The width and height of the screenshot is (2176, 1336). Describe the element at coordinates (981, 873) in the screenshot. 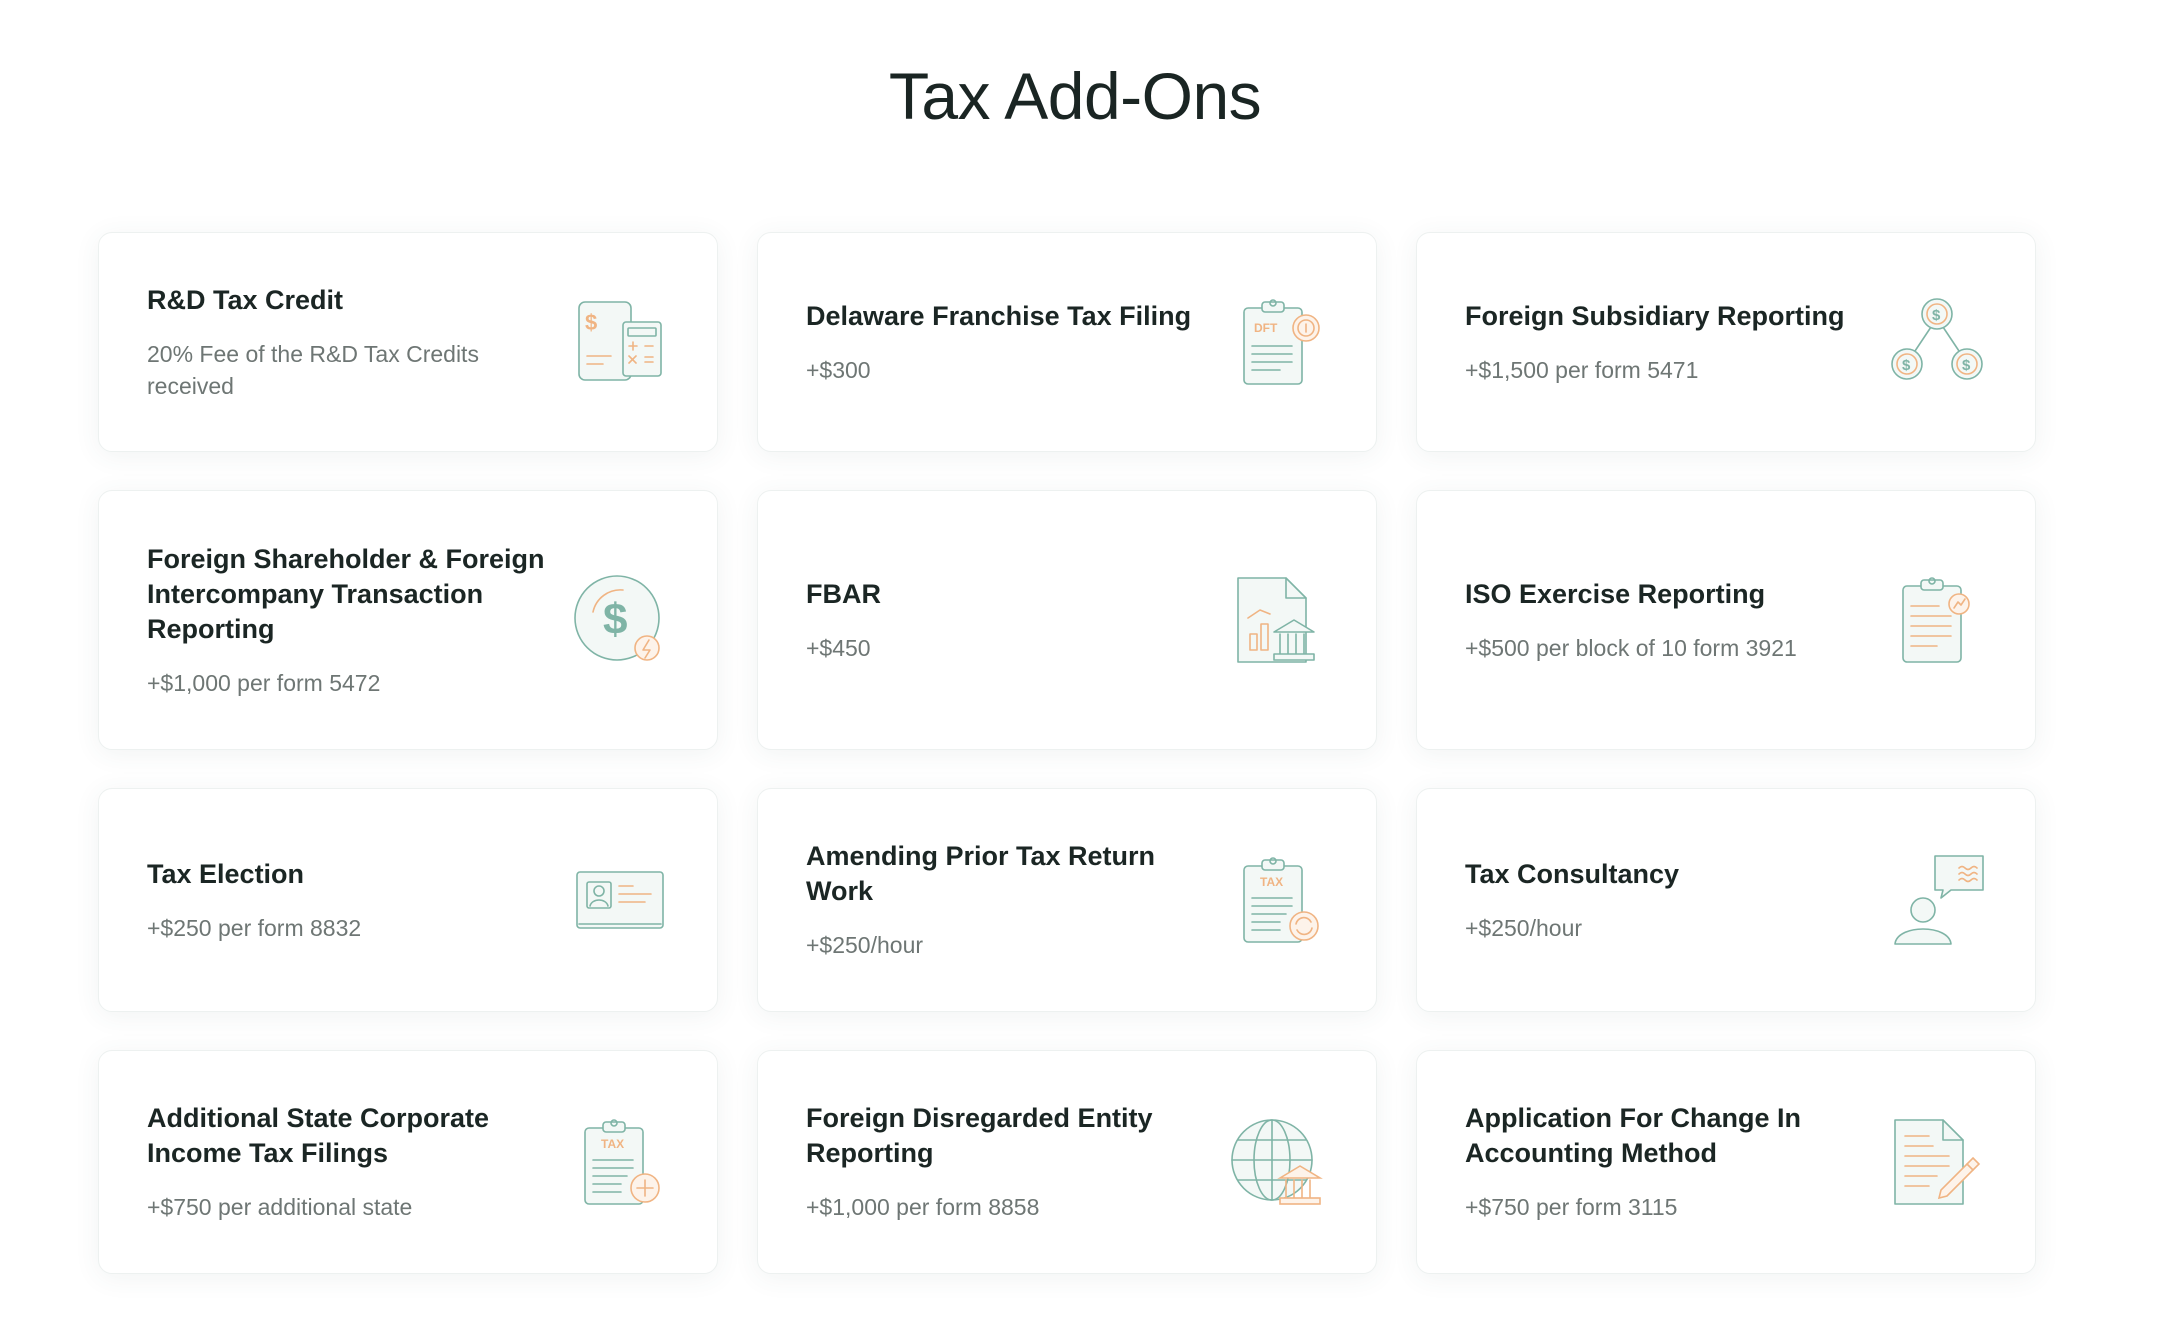

I see `card-title: Amending Prior Tax Return Work` at that location.